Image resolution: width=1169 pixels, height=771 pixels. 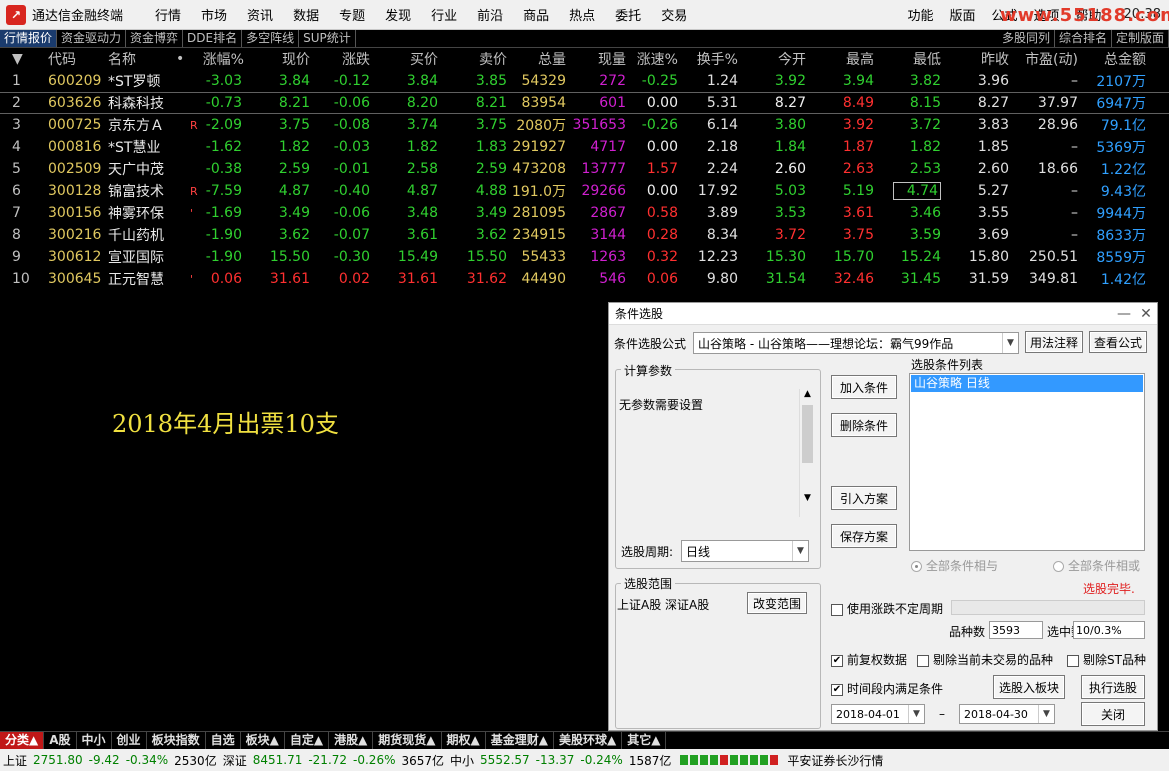 What do you see at coordinates (954, 565) in the screenshot?
I see `radio-and-option: 全部条件相与` at bounding box center [954, 565].